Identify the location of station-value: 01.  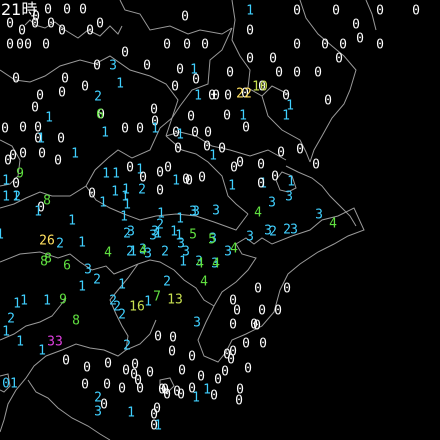
(10, 384).